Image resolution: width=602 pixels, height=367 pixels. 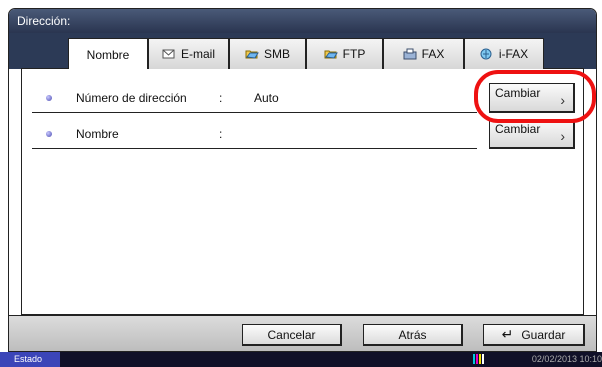 I want to click on tab-email: E-mail, so click(x=188, y=53).